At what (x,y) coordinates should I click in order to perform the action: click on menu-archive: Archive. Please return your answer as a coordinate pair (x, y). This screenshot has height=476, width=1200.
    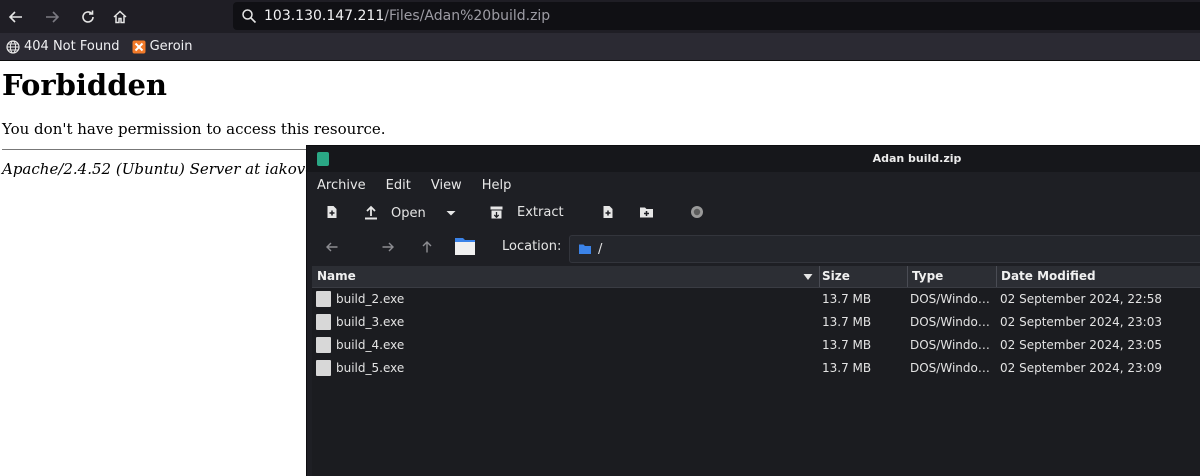
    Looking at the image, I should click on (341, 186).